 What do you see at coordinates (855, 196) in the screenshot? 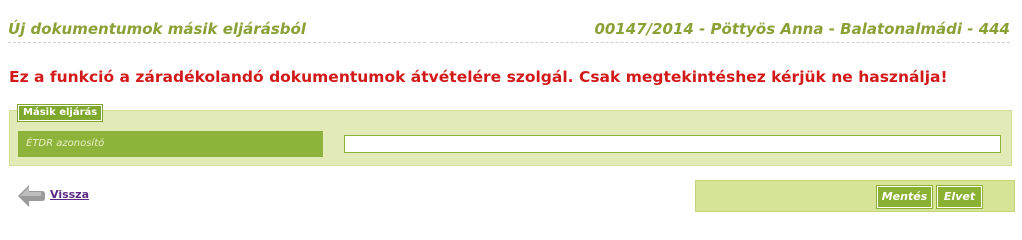
I see `action-bar: Mentés Elvet` at bounding box center [855, 196].